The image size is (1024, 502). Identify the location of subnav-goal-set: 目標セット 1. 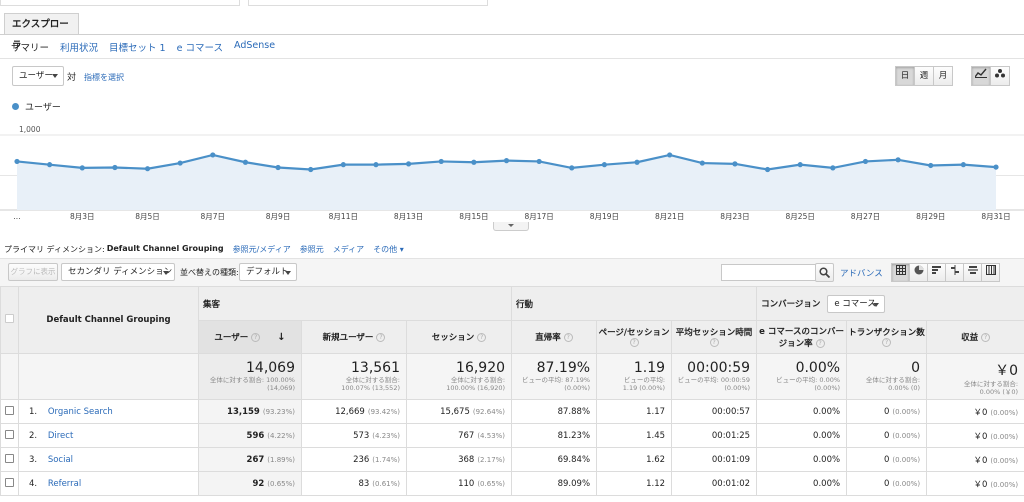
(137, 47).